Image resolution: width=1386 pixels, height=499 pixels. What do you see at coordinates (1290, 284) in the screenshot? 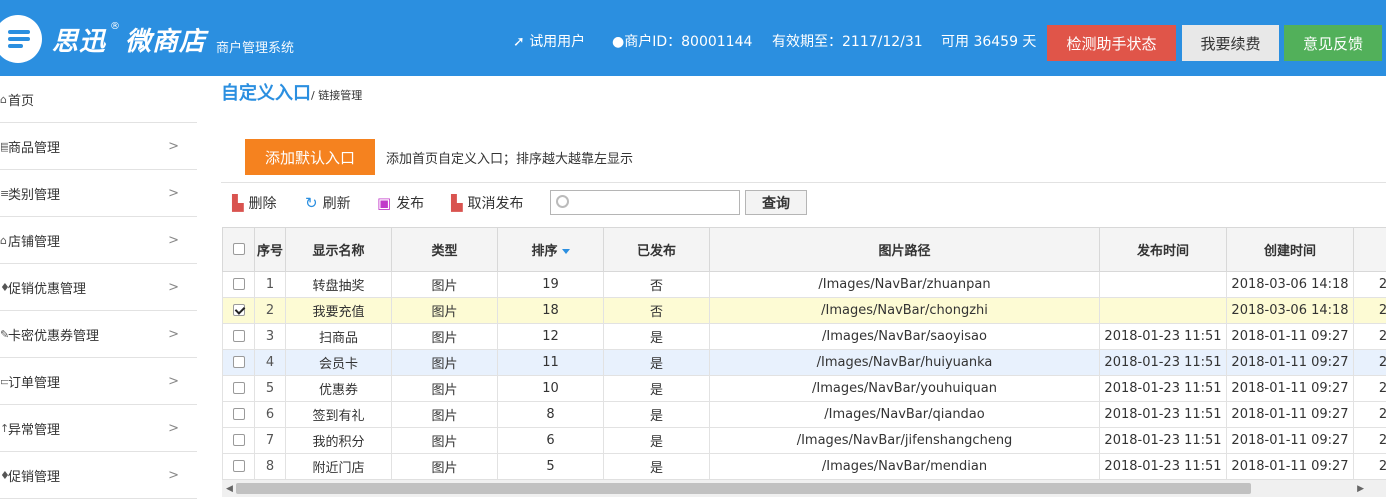
I see `cell-create-time: 2018-03-06 14:18` at bounding box center [1290, 284].